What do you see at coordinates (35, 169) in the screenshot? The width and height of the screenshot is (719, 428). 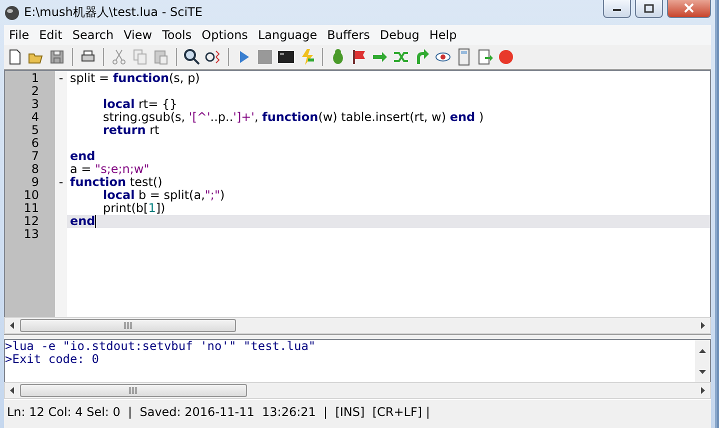 I see `line-number: 8` at bounding box center [35, 169].